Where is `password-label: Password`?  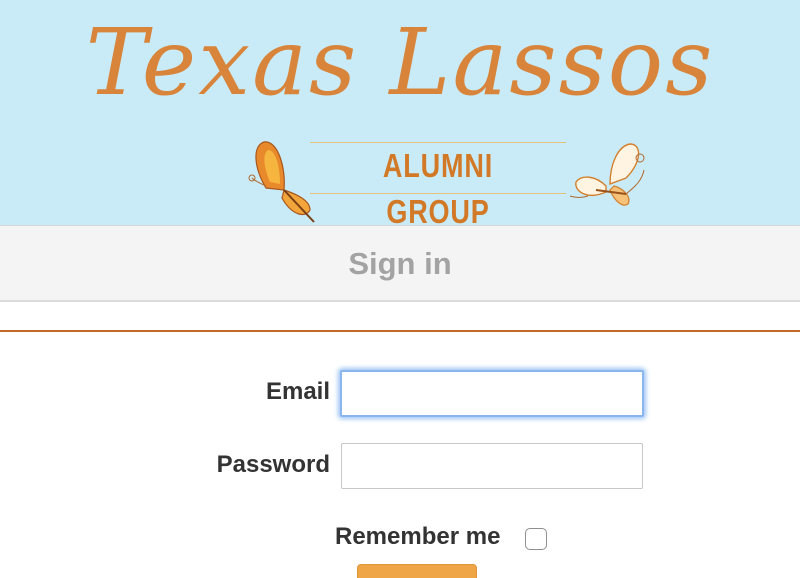
password-label: Password is located at coordinates (273, 464).